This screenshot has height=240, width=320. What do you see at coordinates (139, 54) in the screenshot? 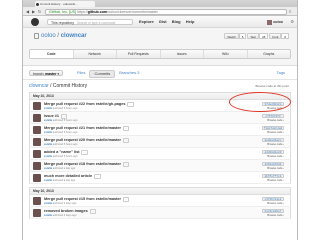
I see `tab-pull-requests: Pull Requests` at bounding box center [139, 54].